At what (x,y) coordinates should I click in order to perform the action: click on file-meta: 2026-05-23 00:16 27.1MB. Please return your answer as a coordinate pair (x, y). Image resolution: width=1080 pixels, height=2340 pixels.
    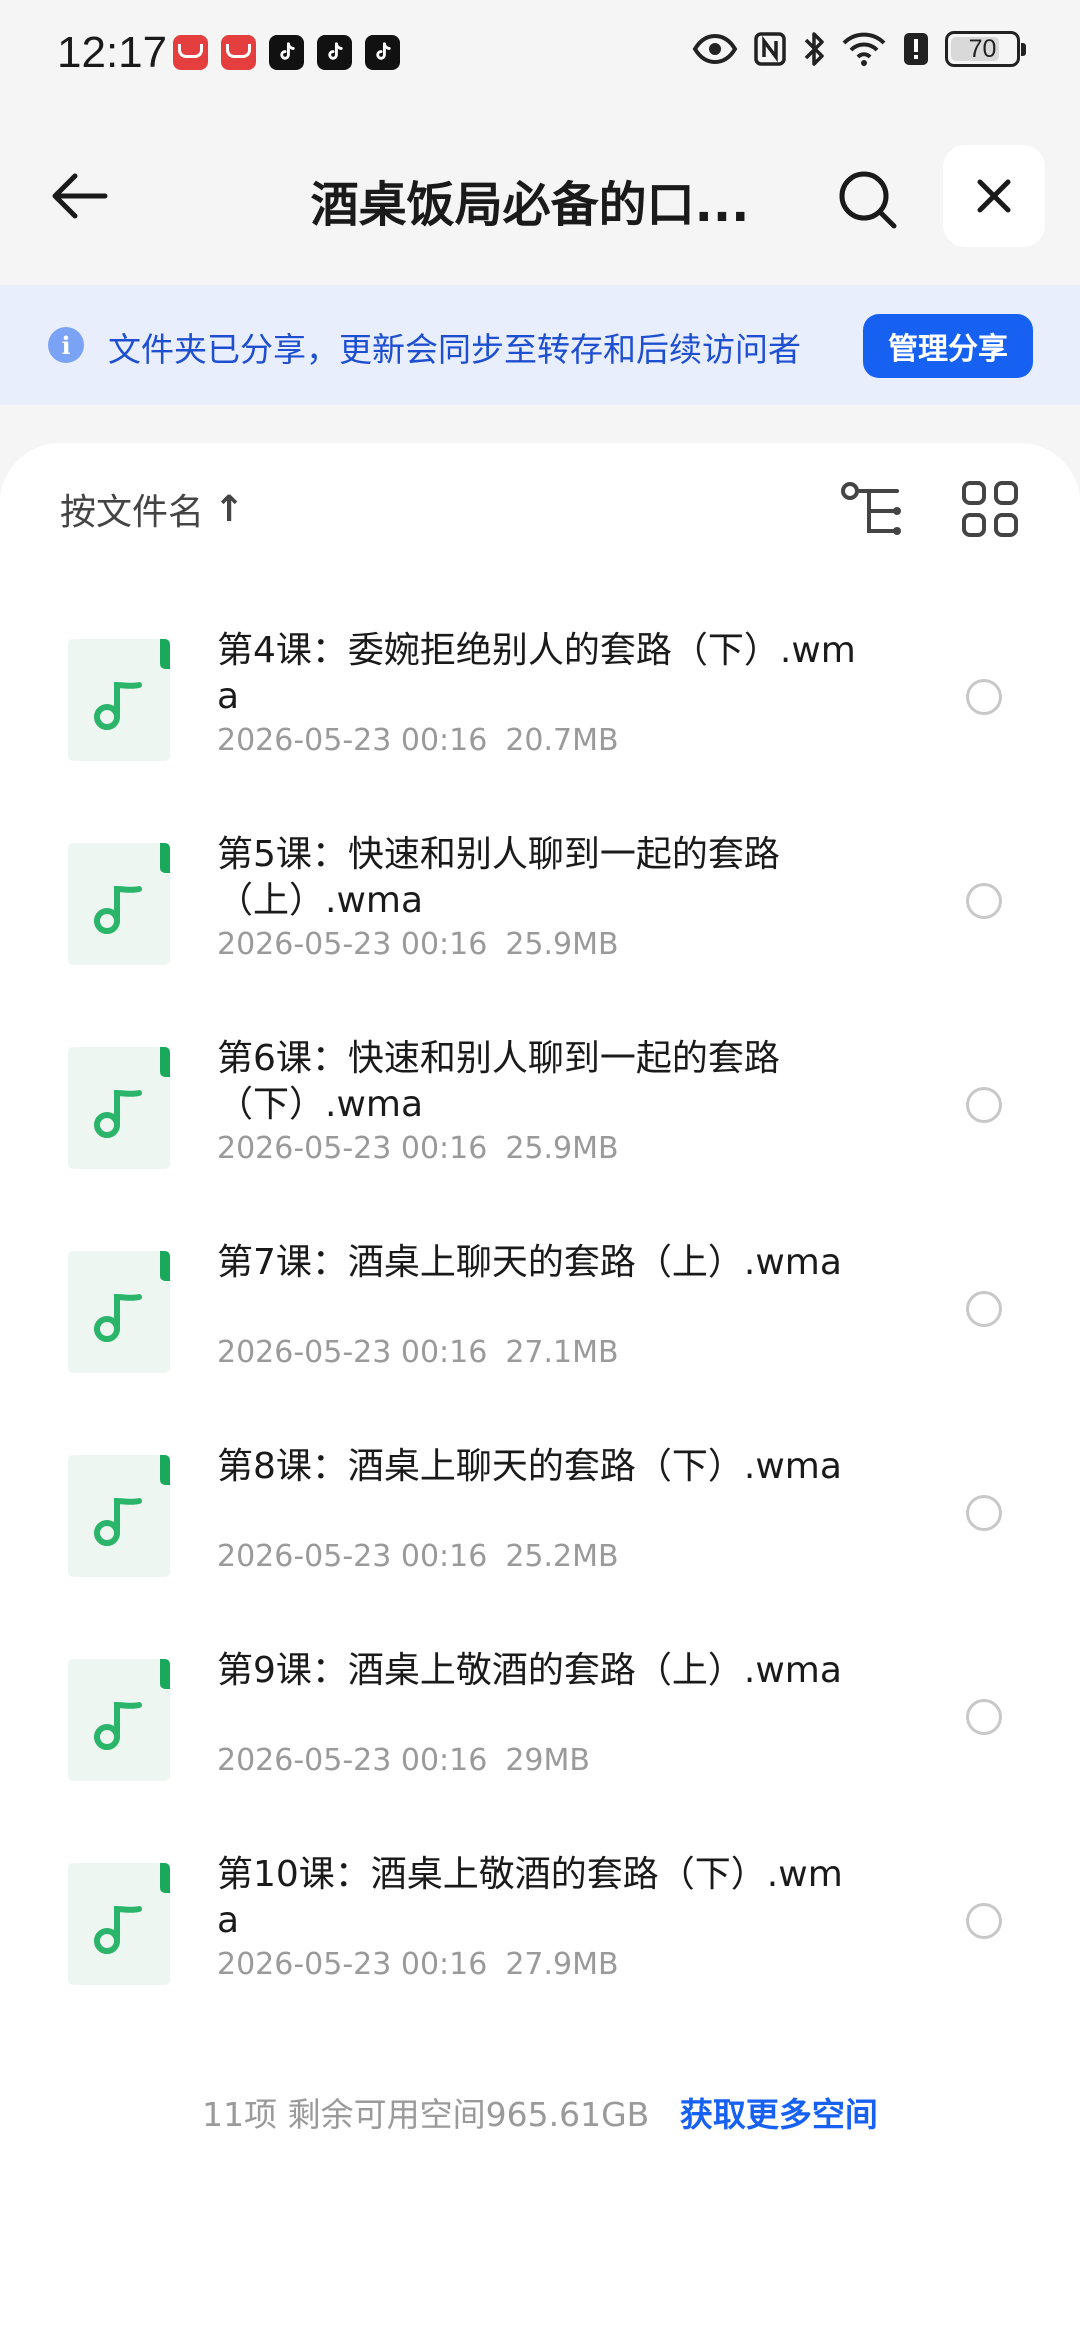
    Looking at the image, I should click on (418, 1352).